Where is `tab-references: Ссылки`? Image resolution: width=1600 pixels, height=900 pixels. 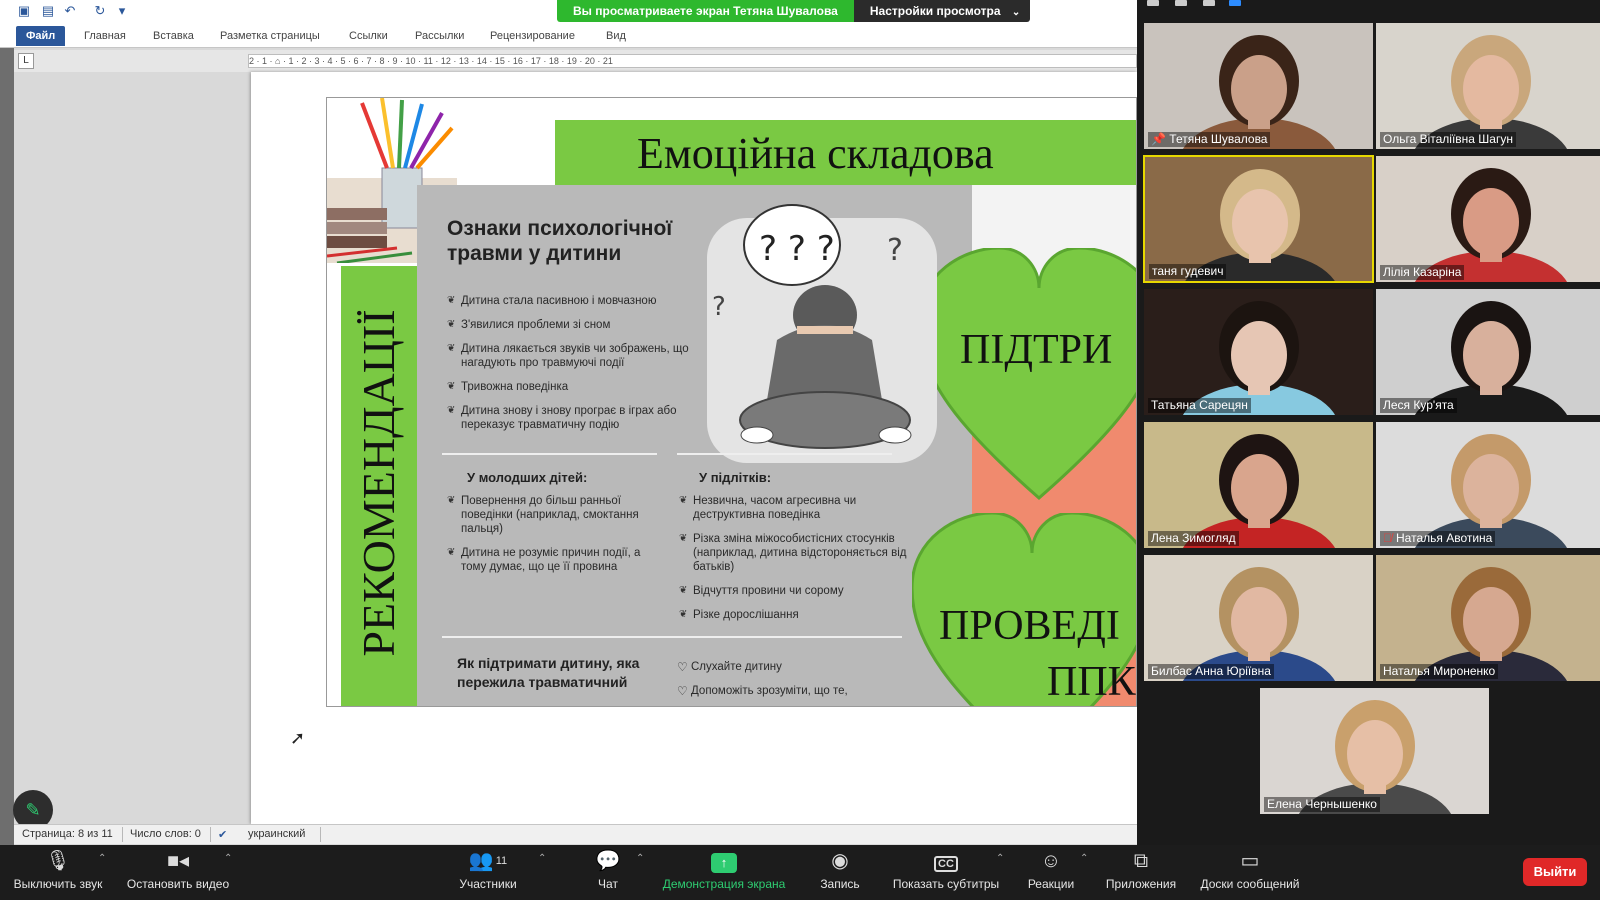 tab-references: Ссылки is located at coordinates (368, 36).